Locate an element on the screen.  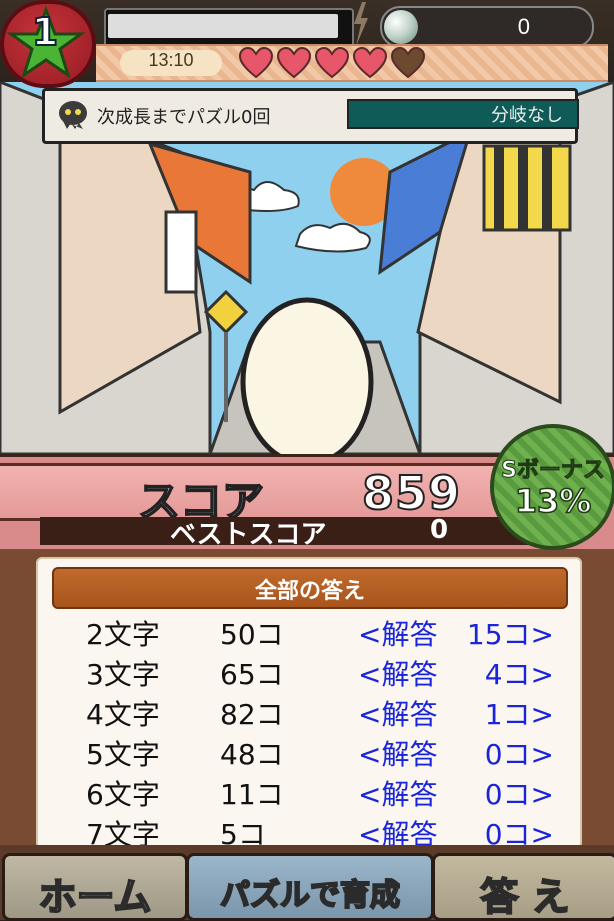
bottom-nav: ホーム パズルで育成 答 え is located at coordinates (307, 883).